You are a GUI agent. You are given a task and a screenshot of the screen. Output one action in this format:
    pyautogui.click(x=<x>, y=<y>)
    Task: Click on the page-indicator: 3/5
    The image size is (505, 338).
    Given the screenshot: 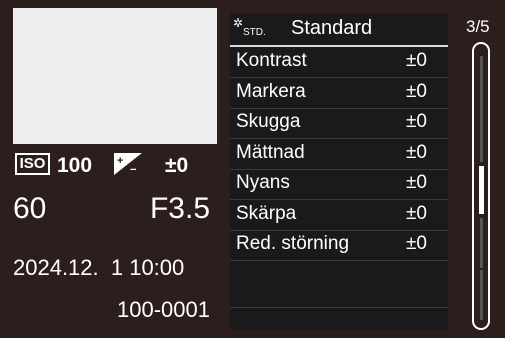 What is the action you would take?
    pyautogui.click(x=478, y=26)
    